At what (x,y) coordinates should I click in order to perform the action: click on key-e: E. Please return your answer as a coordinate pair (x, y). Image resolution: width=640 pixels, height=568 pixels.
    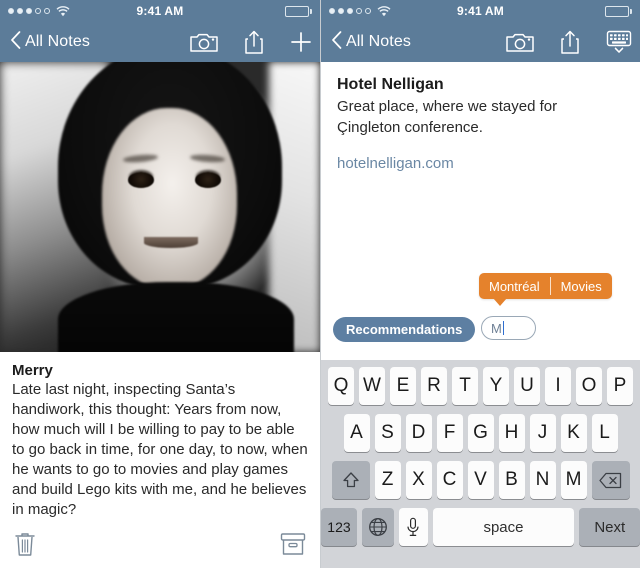
    Looking at the image, I should click on (403, 386).